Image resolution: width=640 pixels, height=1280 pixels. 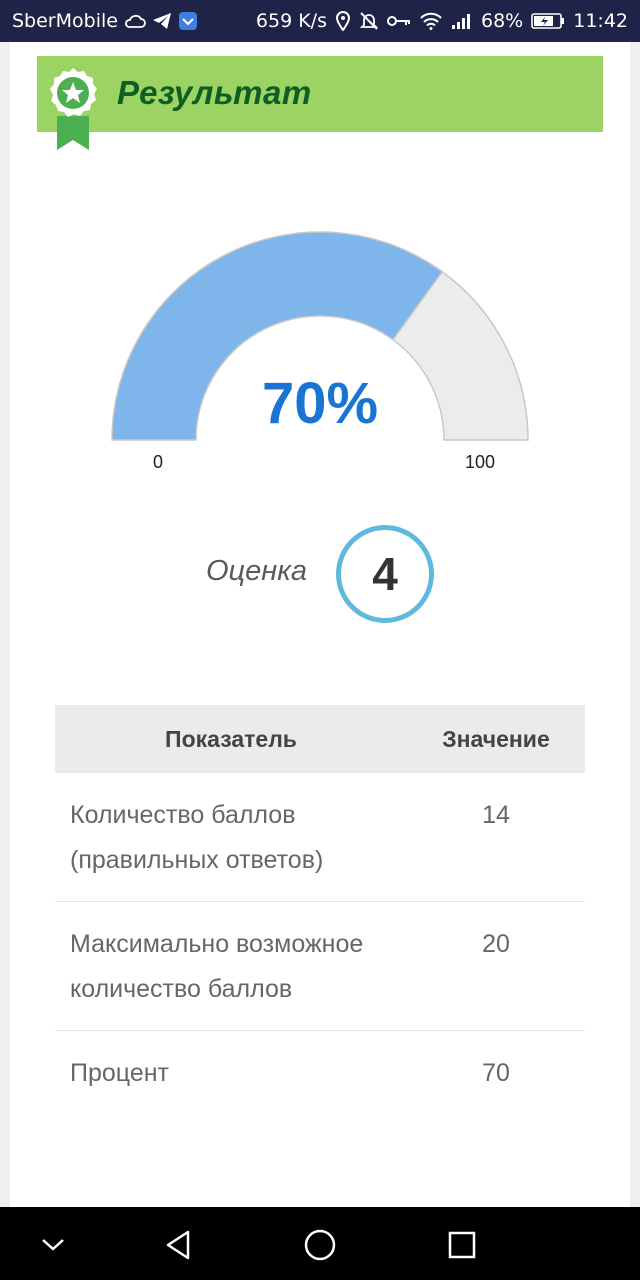 I want to click on column-header-value: Значение, so click(x=496, y=738).